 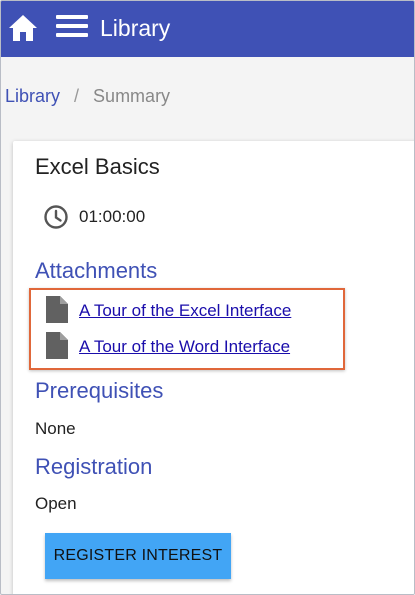 What do you see at coordinates (207, 29) in the screenshot?
I see `top-app-bar: Library` at bounding box center [207, 29].